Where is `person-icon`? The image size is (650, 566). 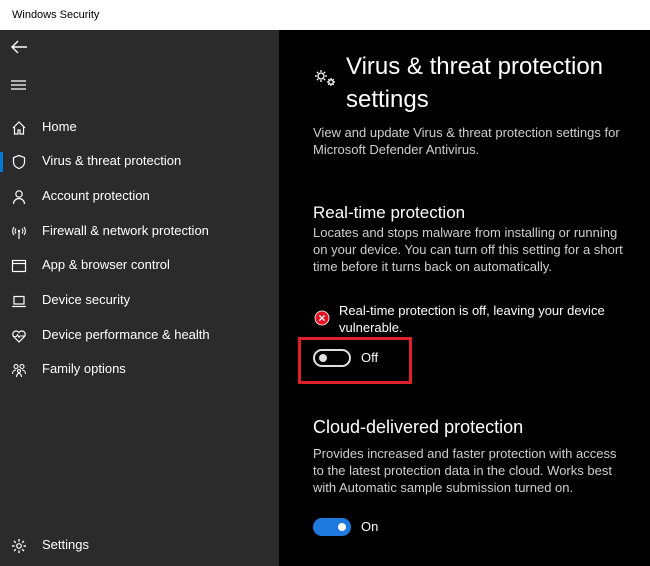
person-icon is located at coordinates (19, 197).